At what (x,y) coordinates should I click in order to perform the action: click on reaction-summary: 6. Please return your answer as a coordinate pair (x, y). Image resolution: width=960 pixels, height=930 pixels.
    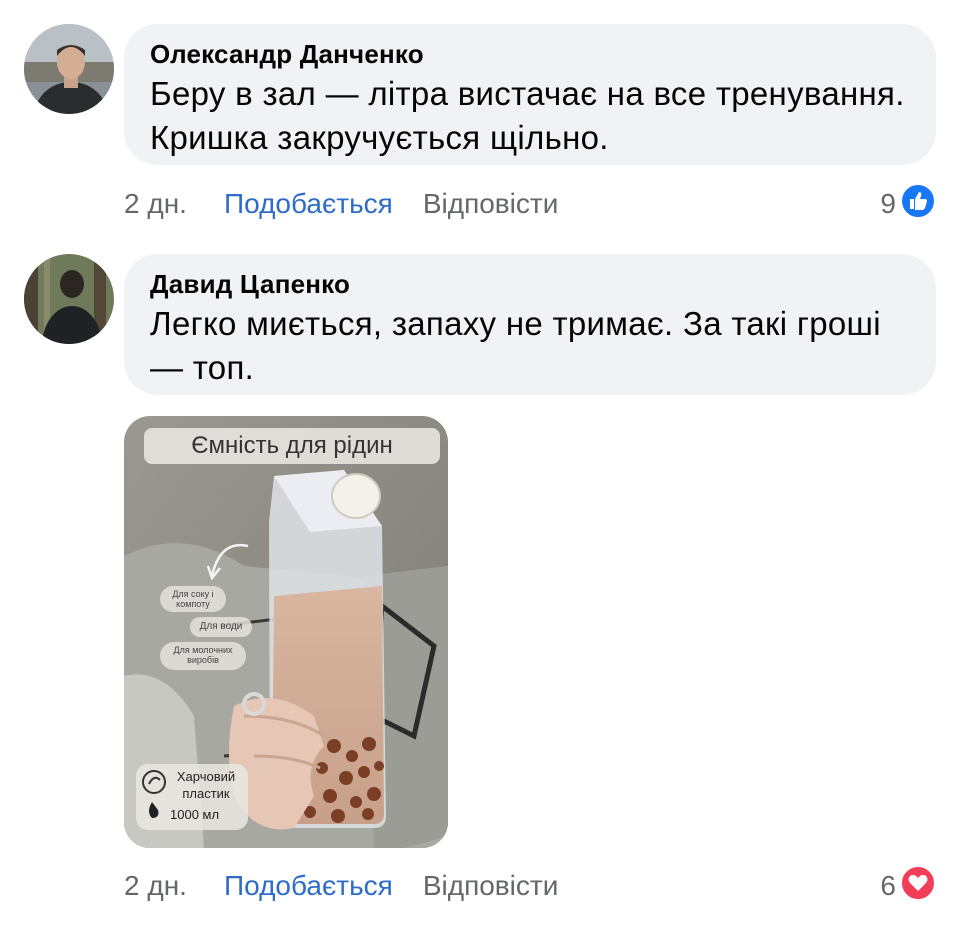
    Looking at the image, I should click on (908, 886).